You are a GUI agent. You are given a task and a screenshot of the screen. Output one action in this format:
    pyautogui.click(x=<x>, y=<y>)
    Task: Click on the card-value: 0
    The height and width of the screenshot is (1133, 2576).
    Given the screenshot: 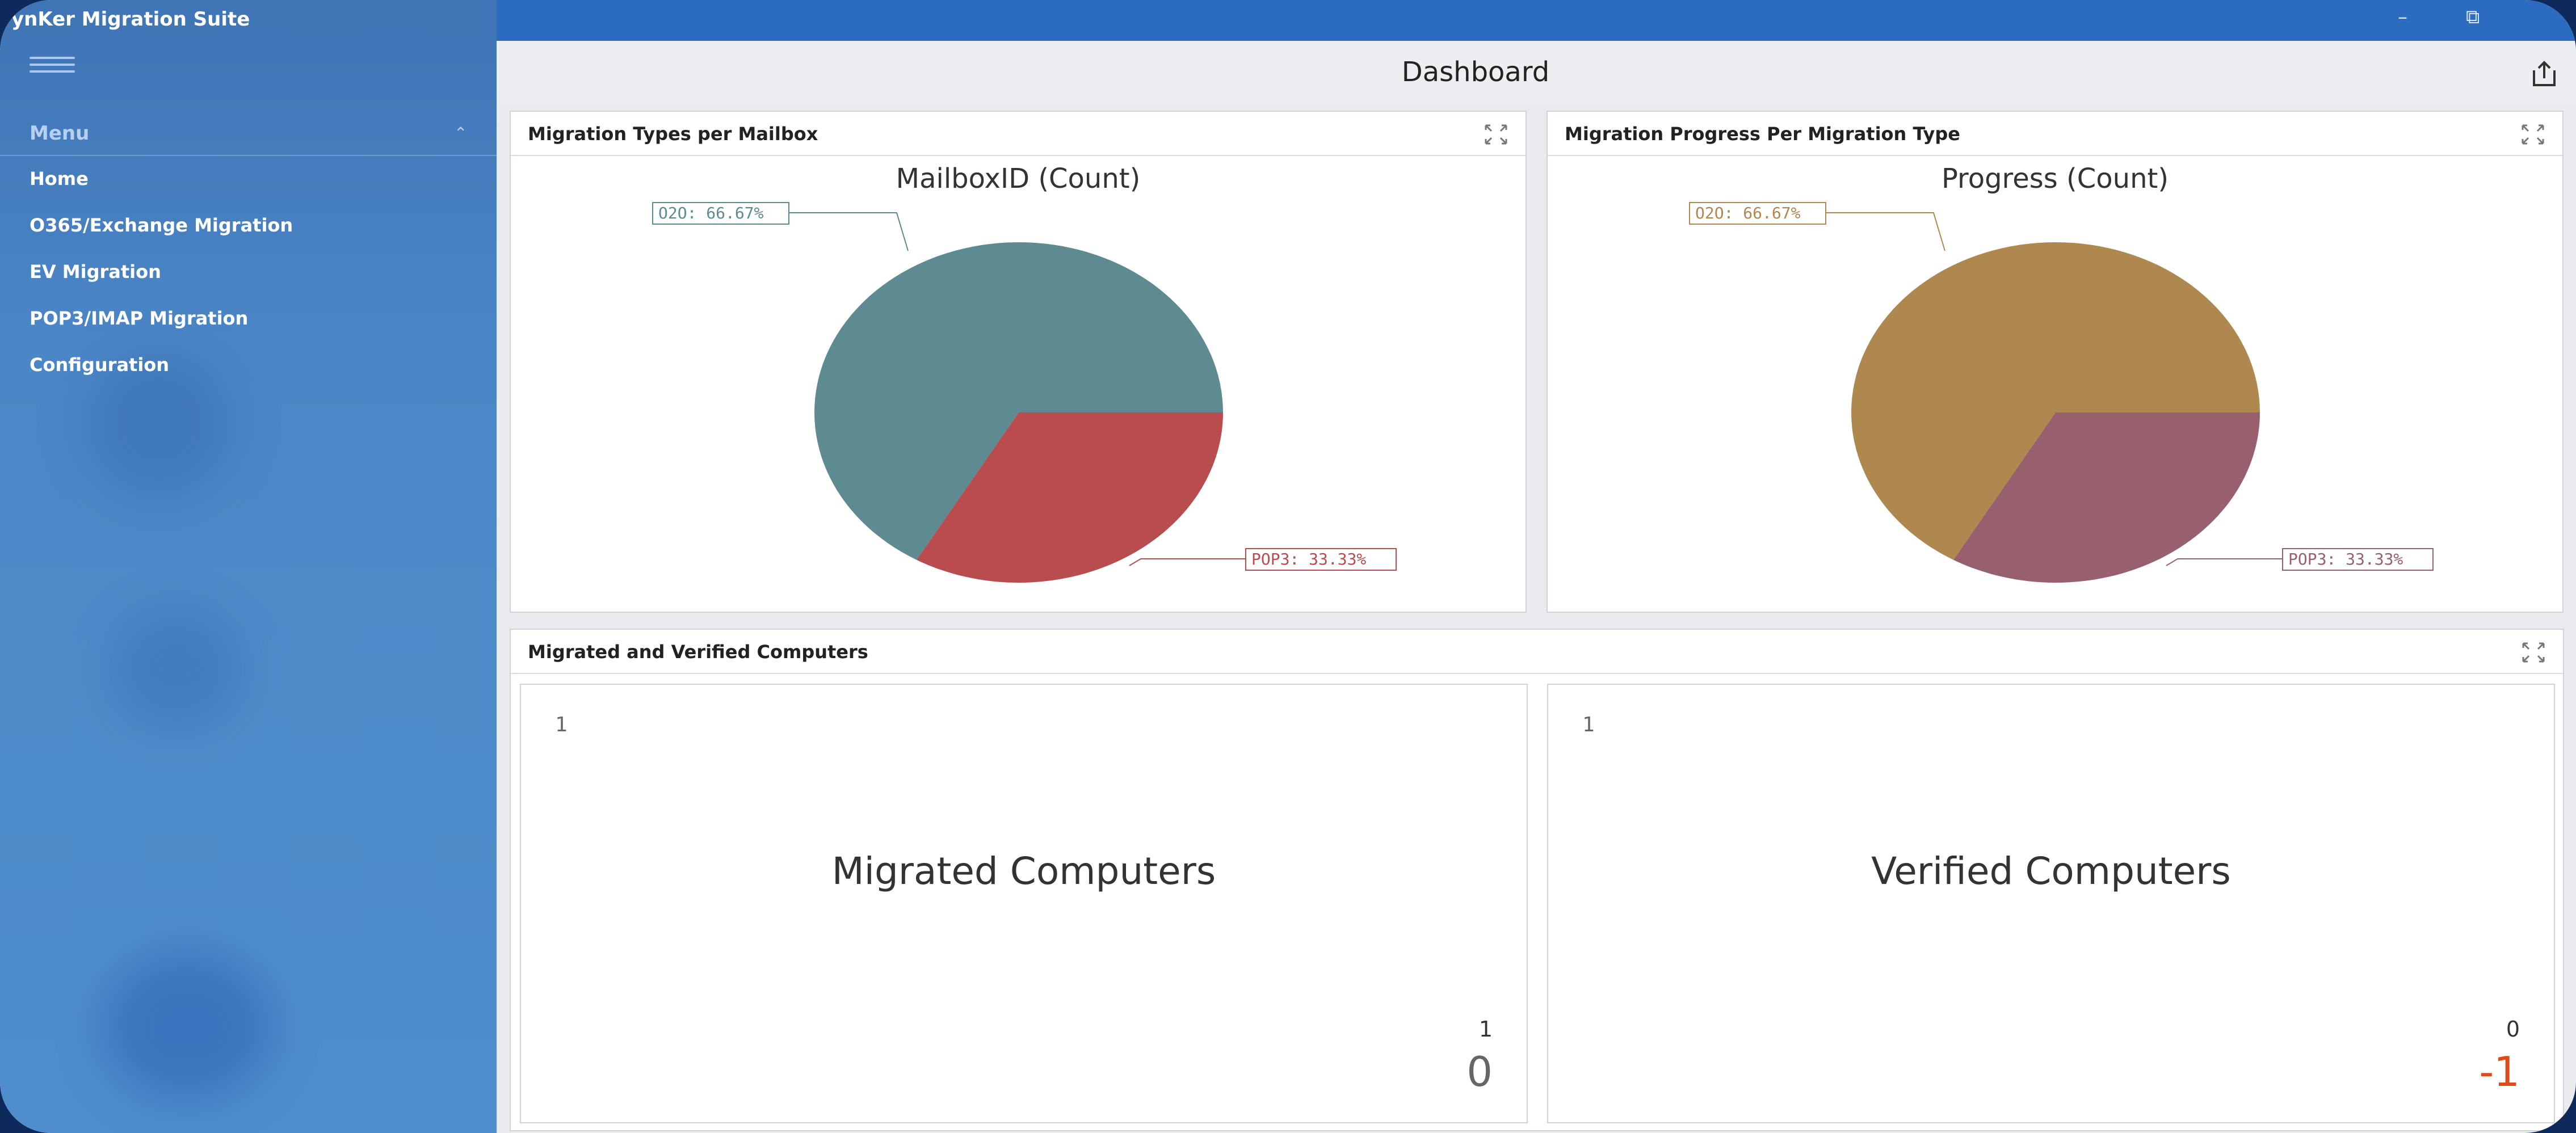 What is the action you would take?
    pyautogui.click(x=1479, y=1072)
    